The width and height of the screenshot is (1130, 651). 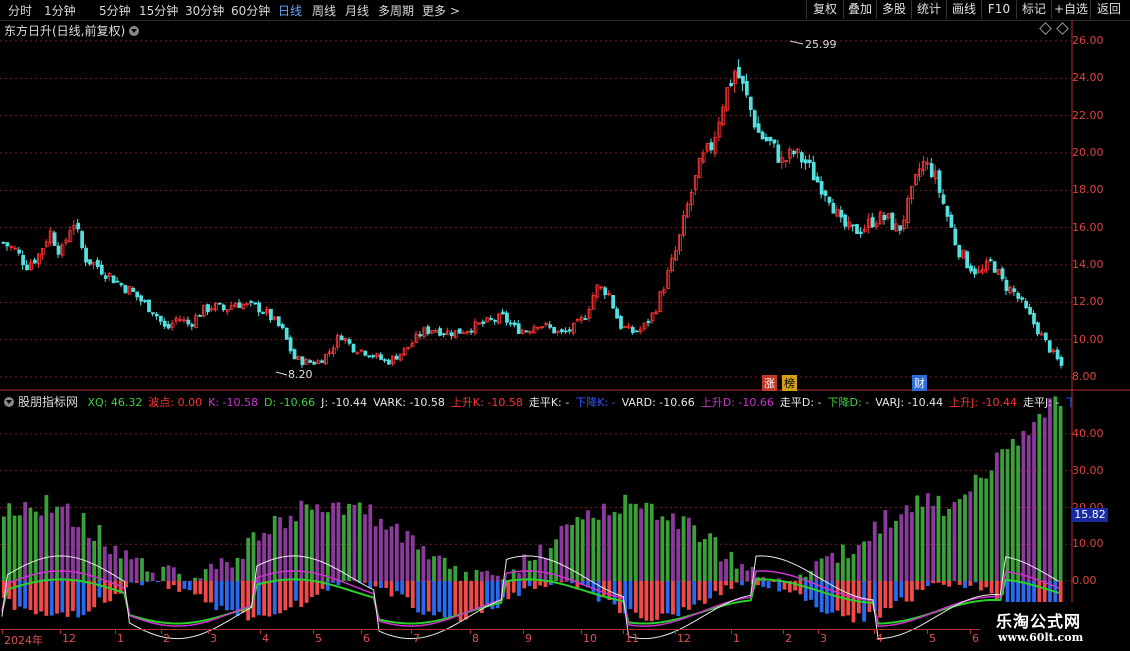 What do you see at coordinates (595, 402) in the screenshot?
I see `indicator-value: 下降K: -` at bounding box center [595, 402].